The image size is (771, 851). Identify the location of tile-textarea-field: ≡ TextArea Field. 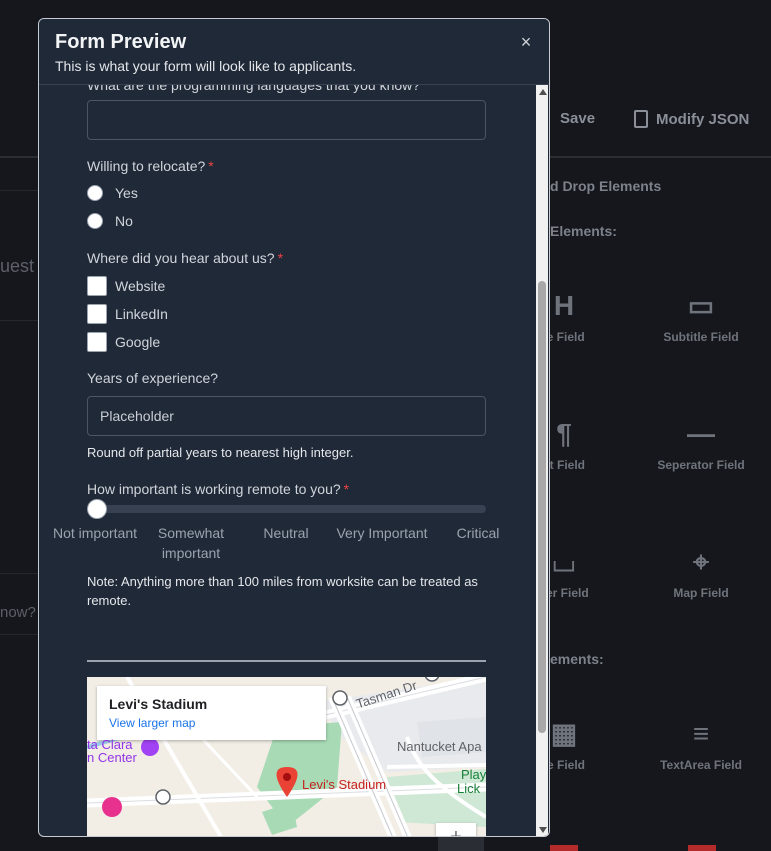
(701, 745).